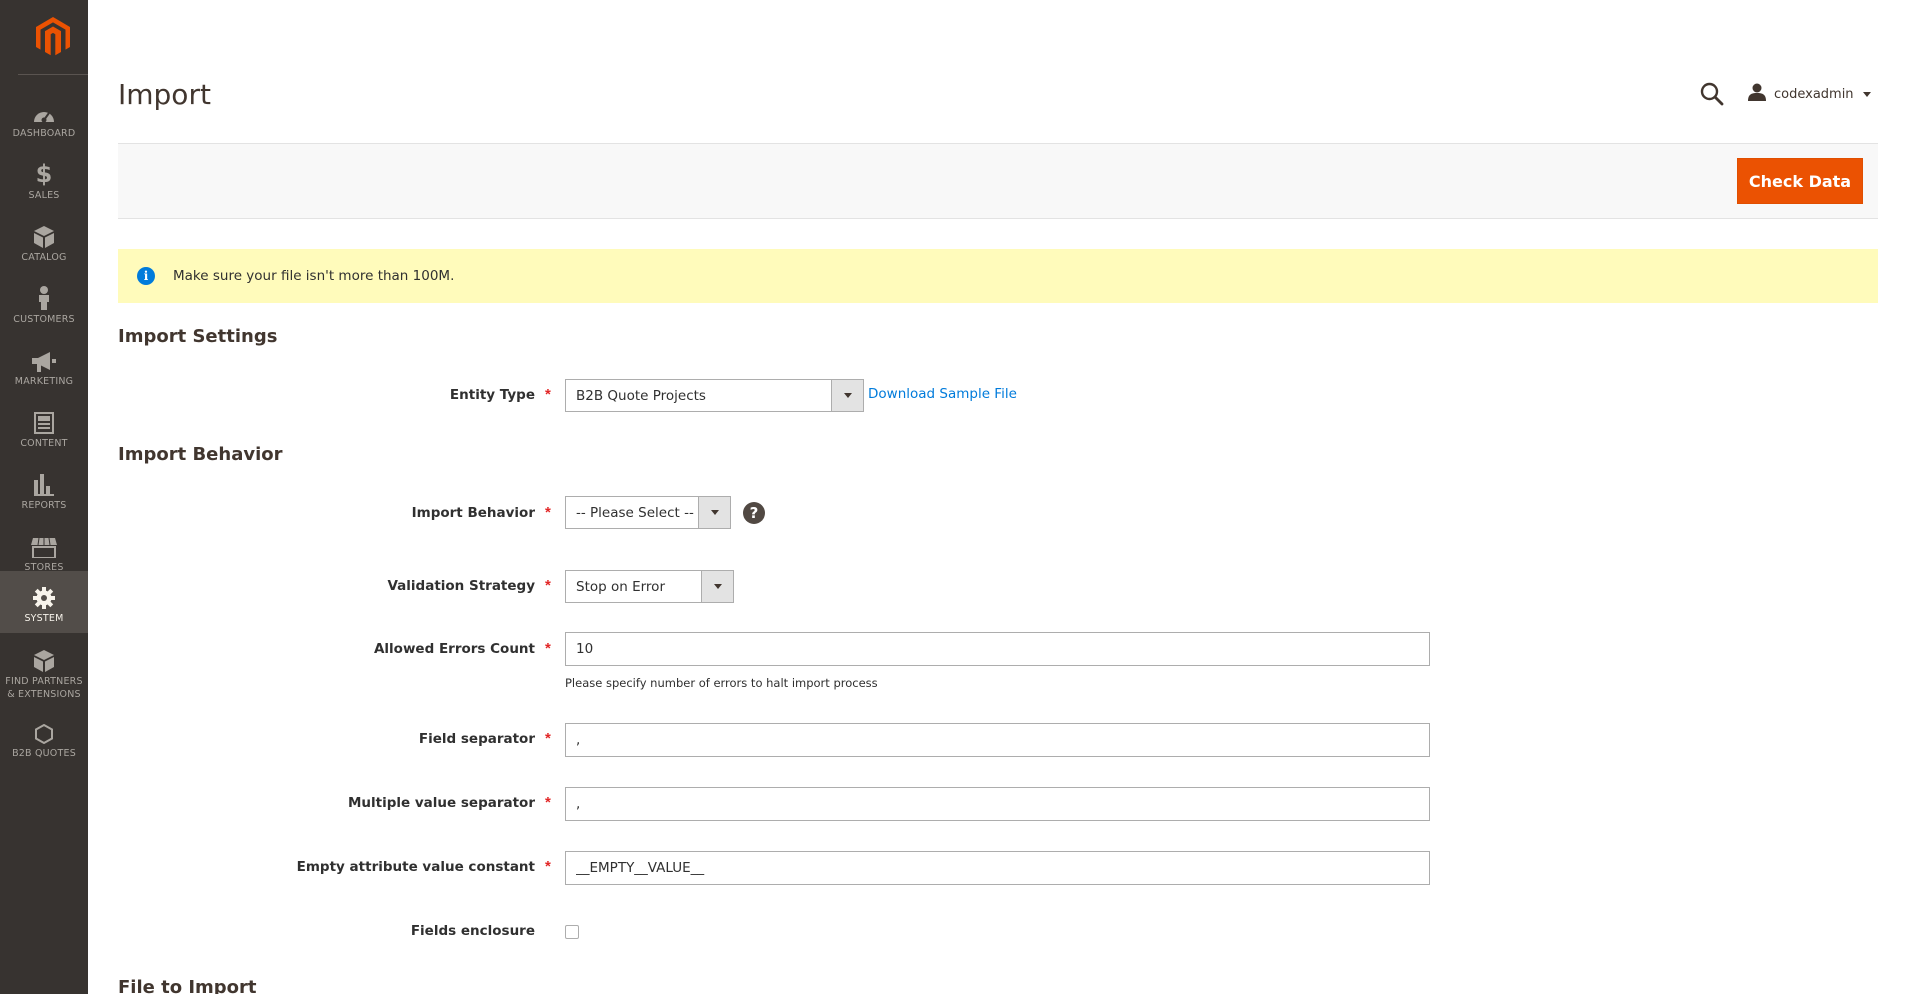 Image resolution: width=1920 pixels, height=994 pixels. Describe the element at coordinates (461, 586) in the screenshot. I see `validation-strategy-label: Validation Strategy` at that location.